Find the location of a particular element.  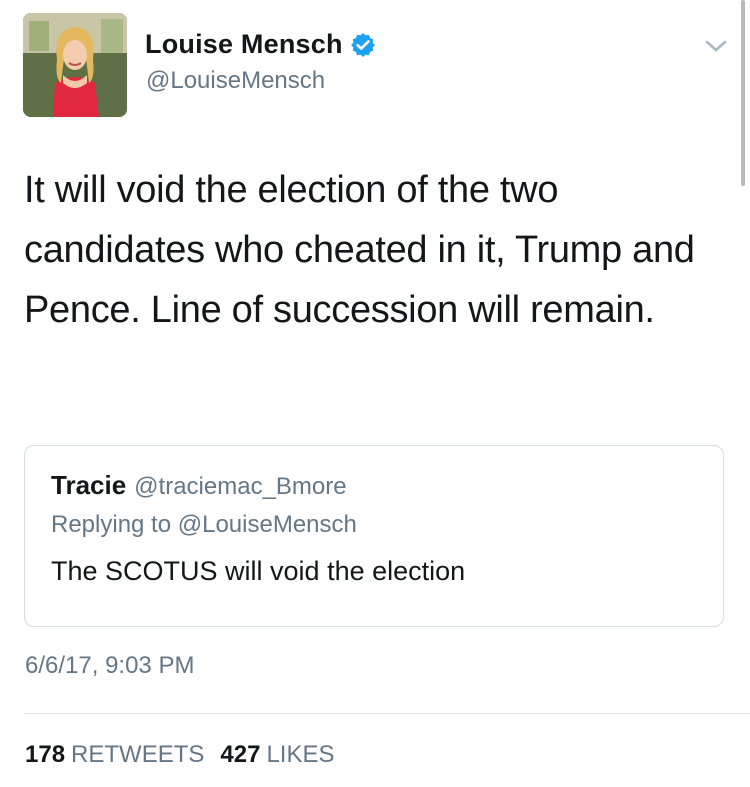

quoted-tweet-header: Tracie @traciemac_Bmore is located at coordinates (199, 485).